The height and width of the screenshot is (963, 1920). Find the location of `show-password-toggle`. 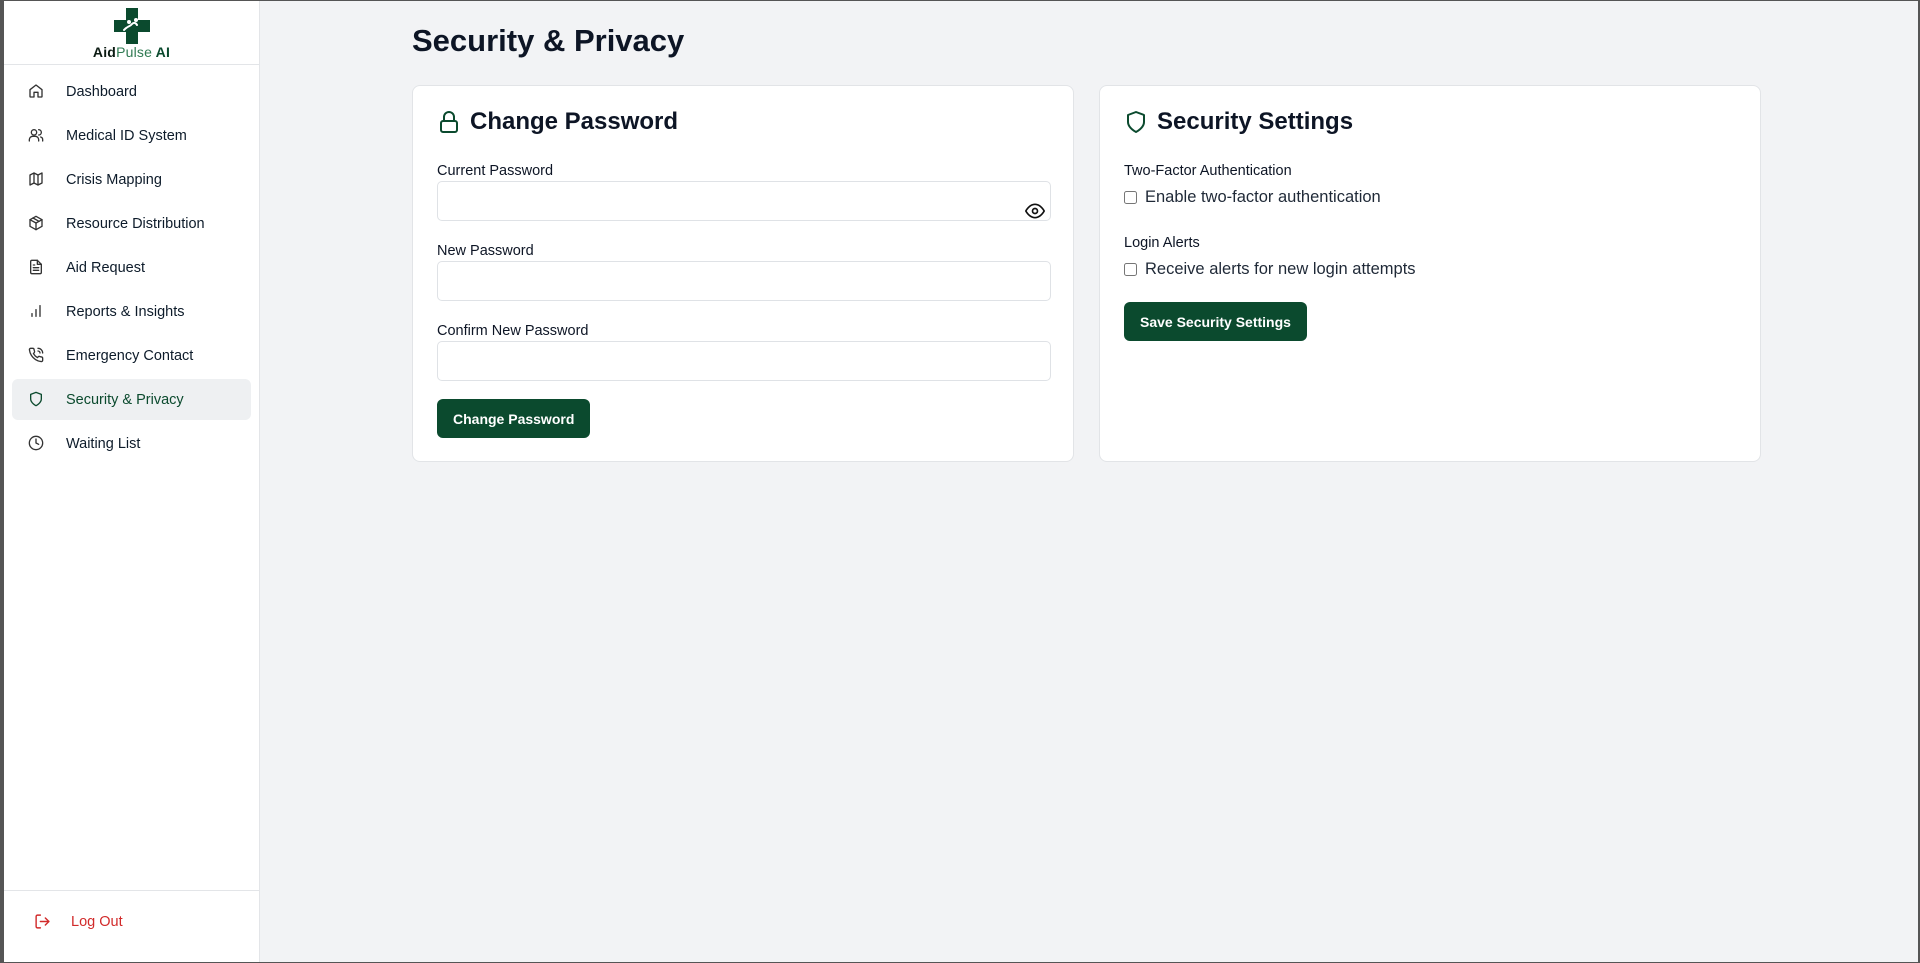

show-password-toggle is located at coordinates (1035, 211).